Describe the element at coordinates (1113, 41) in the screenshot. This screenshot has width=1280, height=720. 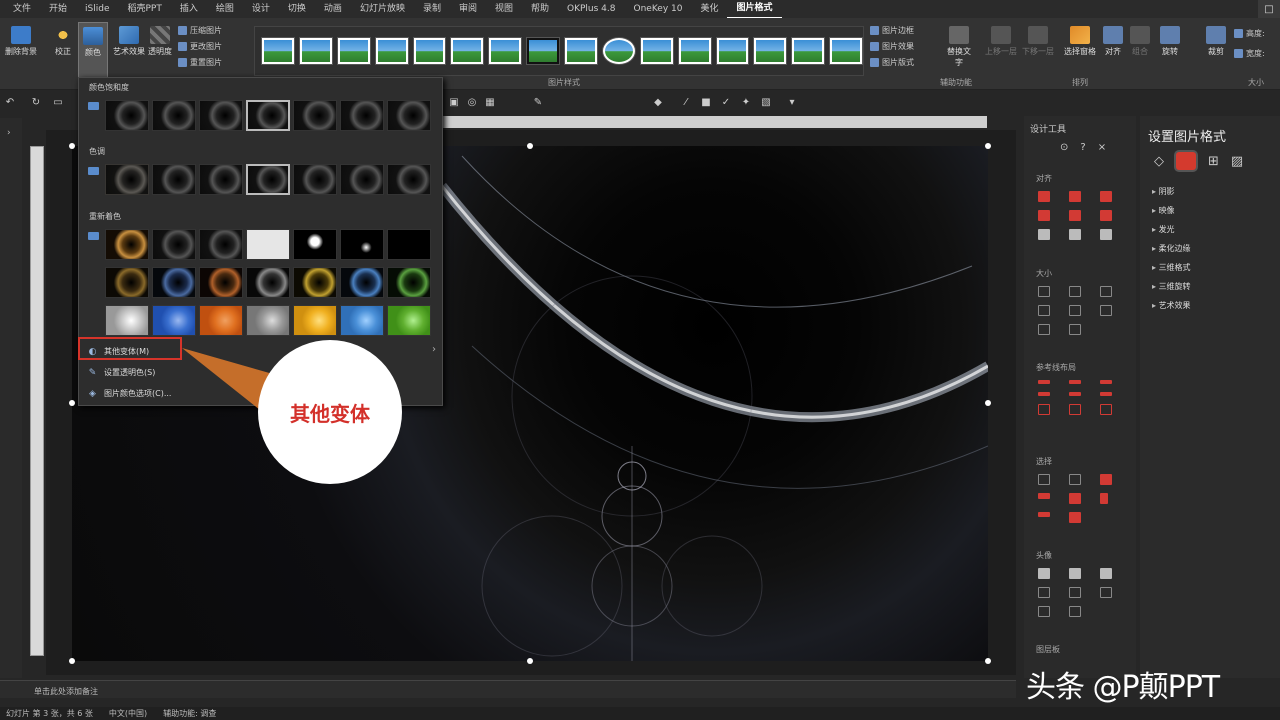
I see `align-button: 对齐` at that location.